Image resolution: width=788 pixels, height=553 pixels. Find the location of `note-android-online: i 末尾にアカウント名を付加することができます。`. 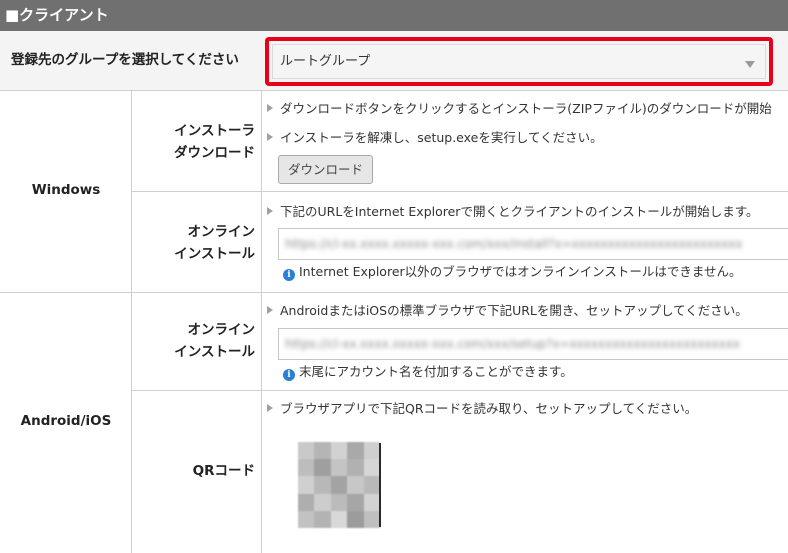

note-android-online: i 末尾にアカウント名を付加することができます。 is located at coordinates (428, 372).